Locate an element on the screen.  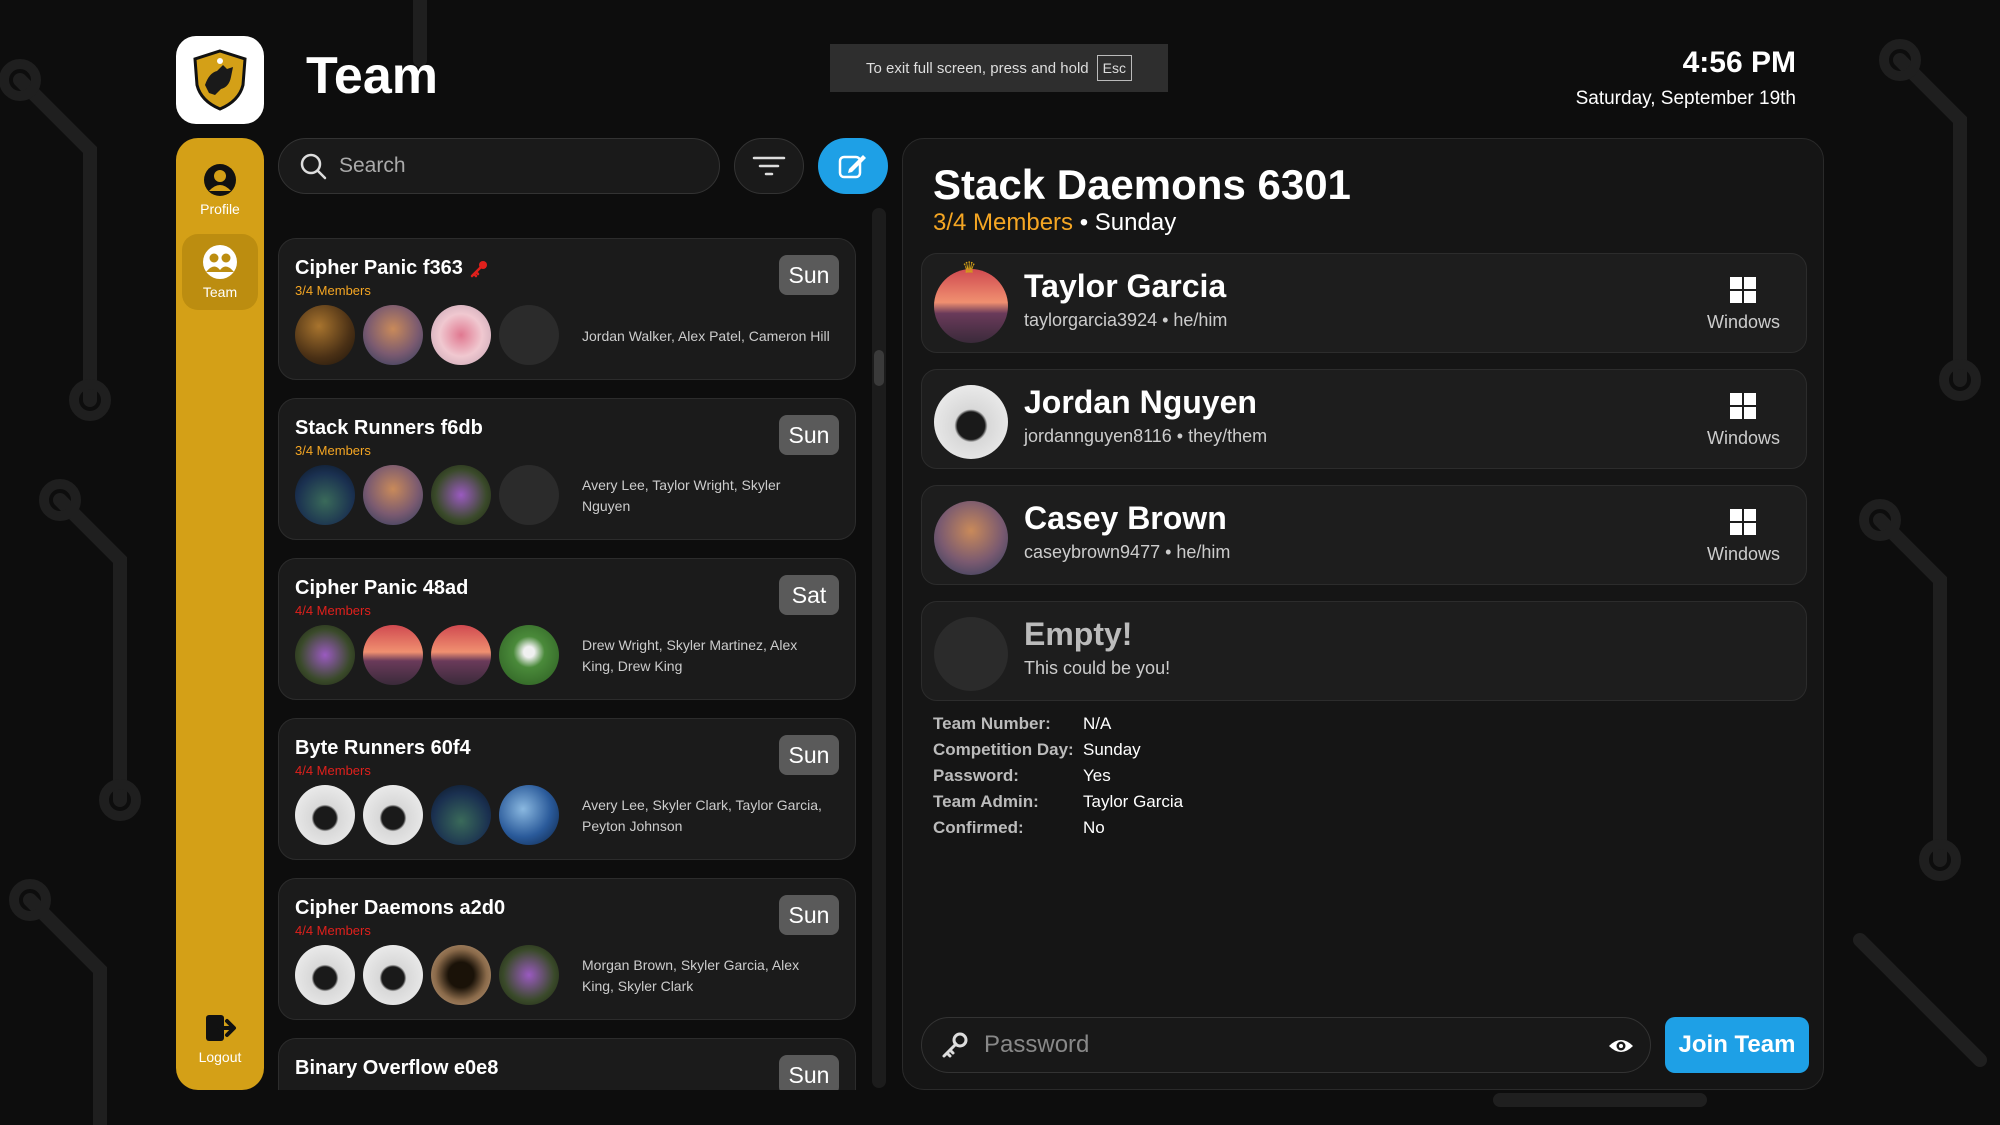
sidebar: Profile Team Logout is located at coordinates (220, 614).